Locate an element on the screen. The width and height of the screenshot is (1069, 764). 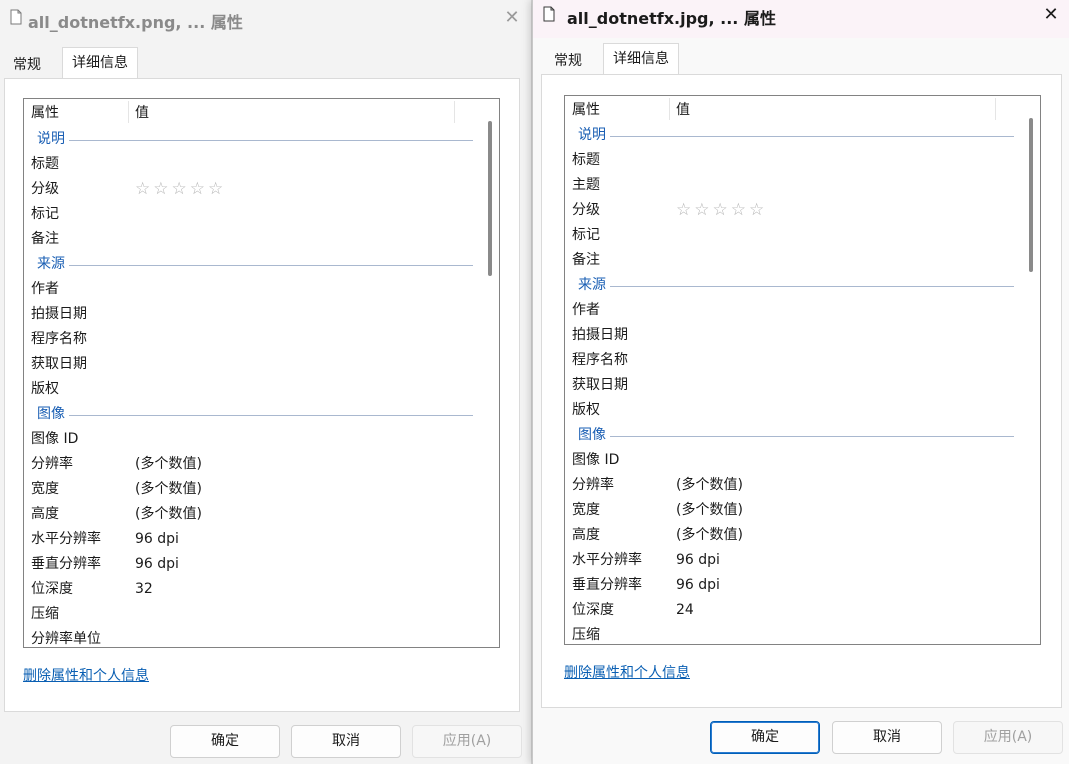
group-label: 来源 is located at coordinates (53, 264).